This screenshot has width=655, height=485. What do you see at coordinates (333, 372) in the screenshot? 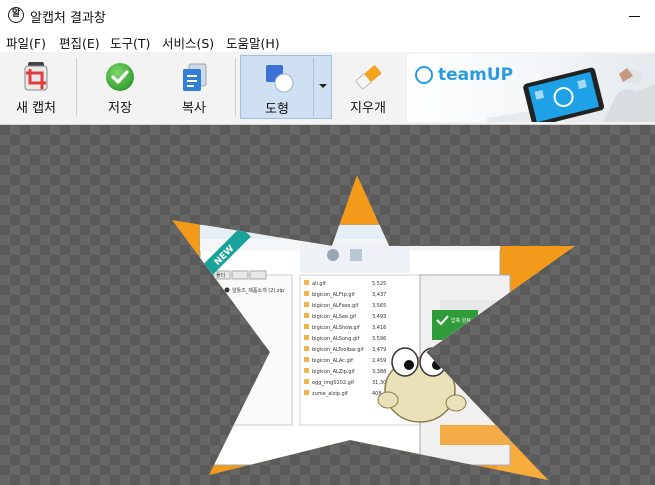
I see `file-name: bigicon_ALZip.gif` at bounding box center [333, 372].